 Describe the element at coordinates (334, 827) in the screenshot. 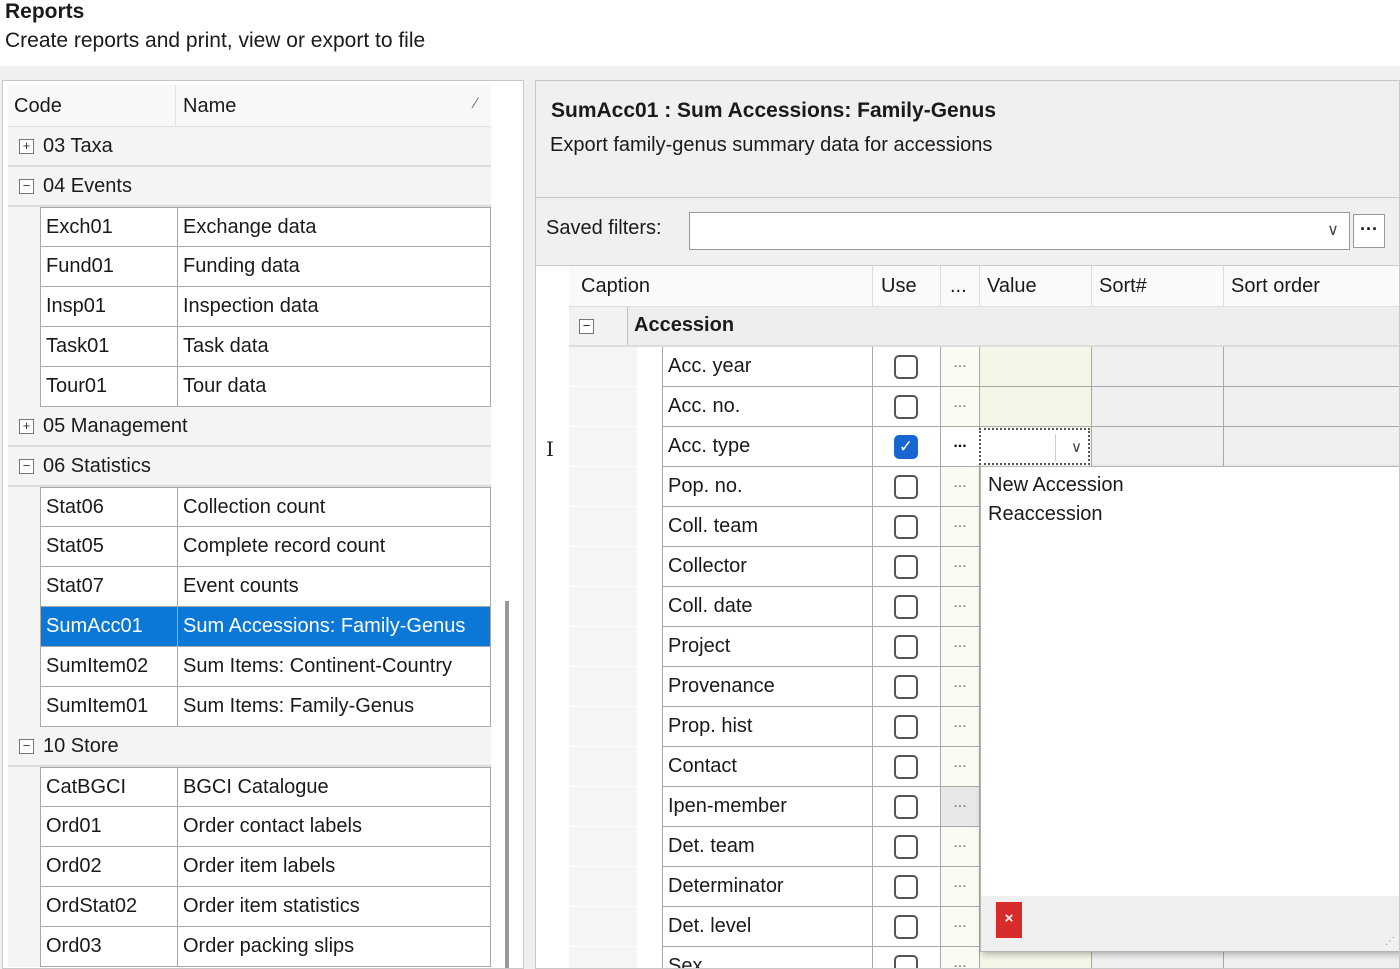

I see `report-name-cell: Order contact labels` at that location.